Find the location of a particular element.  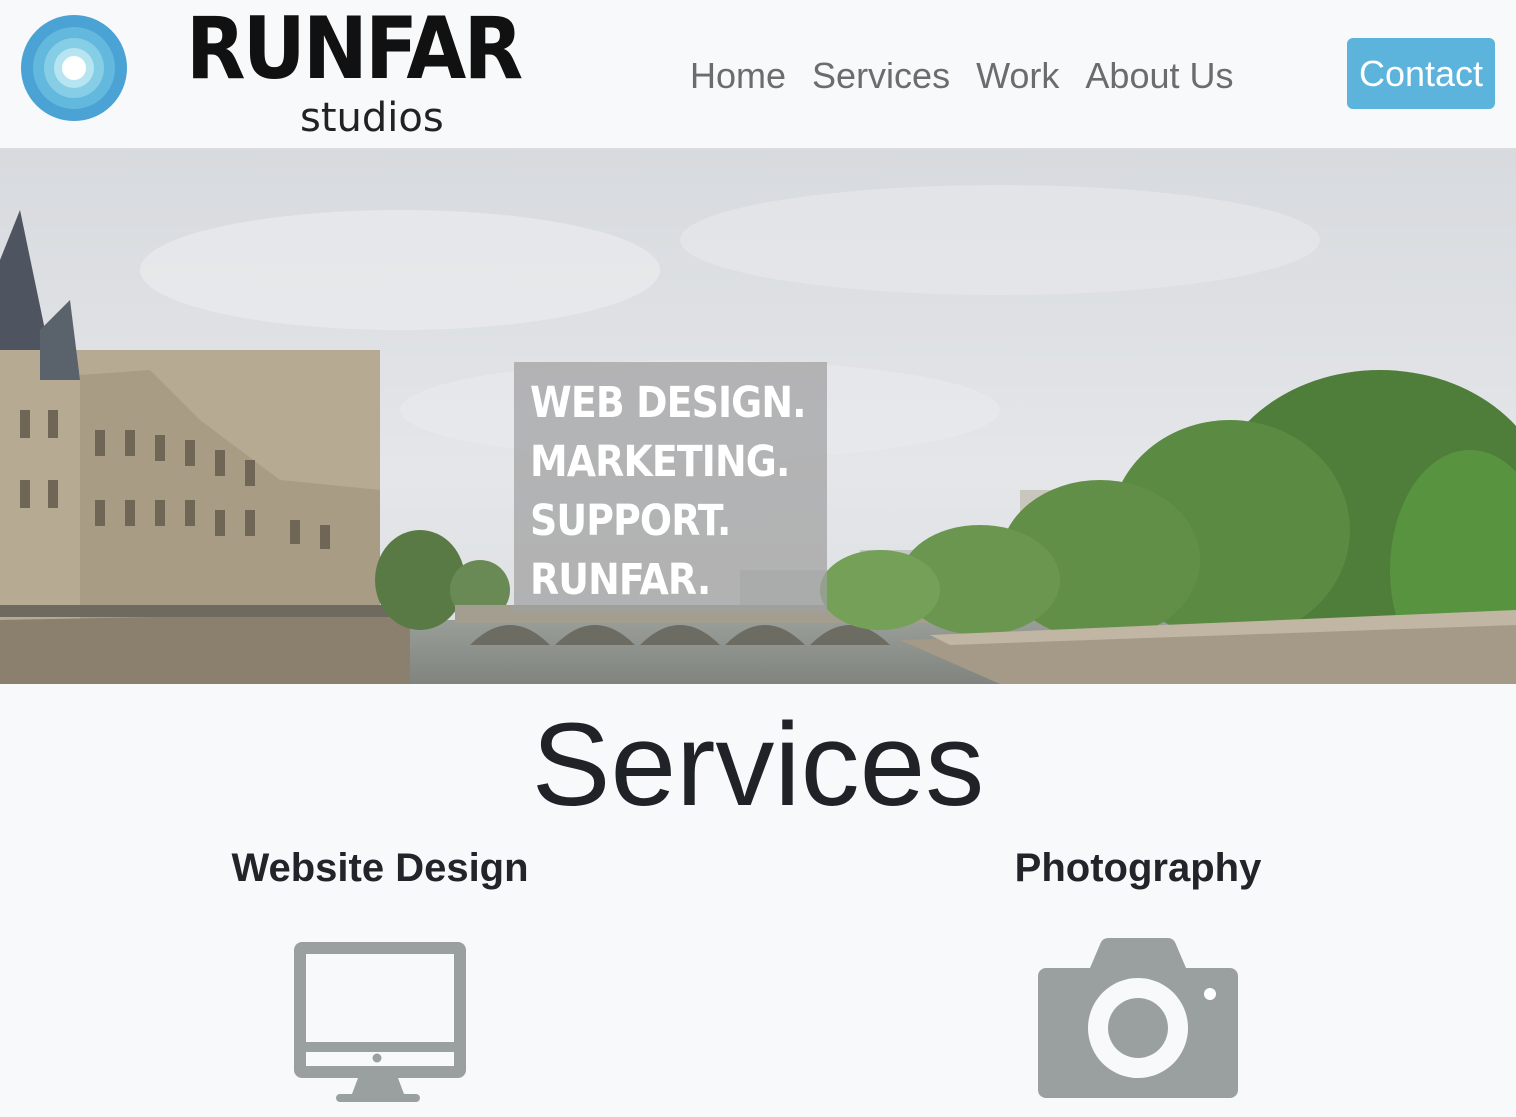

services-title: Services is located at coordinates (758, 765).